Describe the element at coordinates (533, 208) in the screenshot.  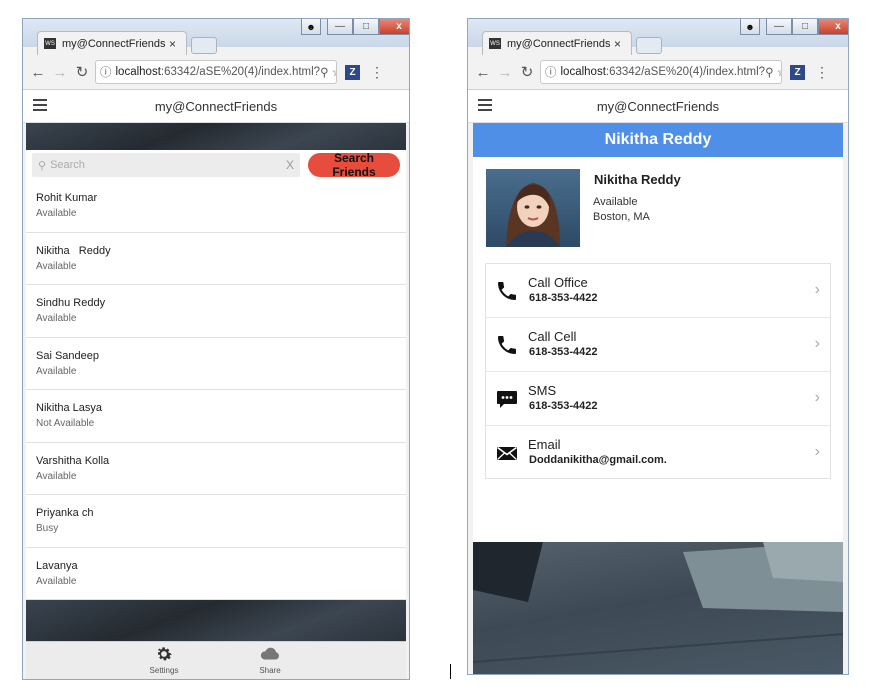
I see `avatar` at that location.